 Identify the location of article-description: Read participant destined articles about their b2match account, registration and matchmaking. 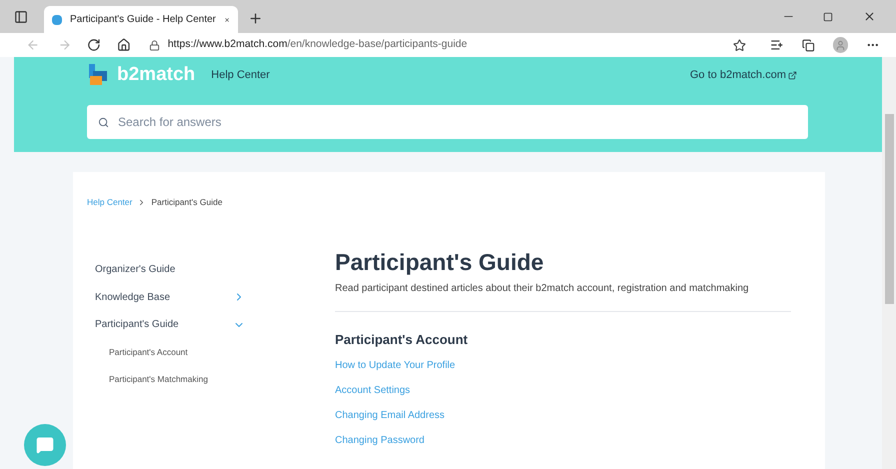
(542, 289).